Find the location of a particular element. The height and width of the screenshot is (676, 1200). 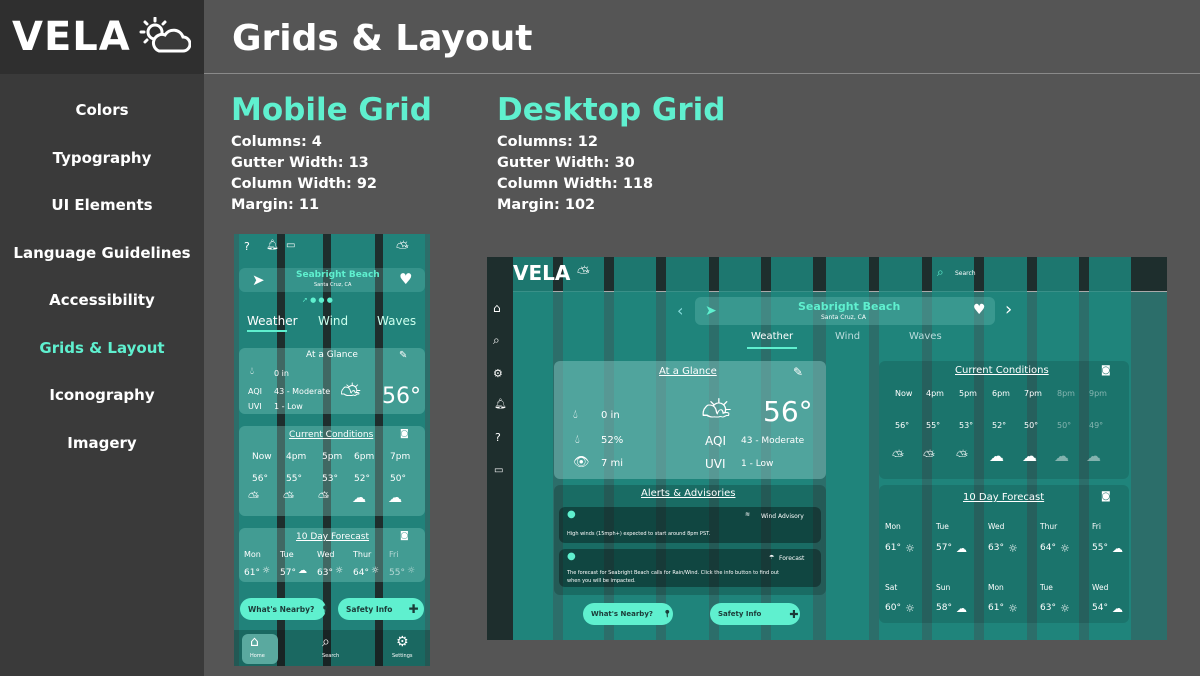

wind-icon: ≋ is located at coordinates (748, 514).